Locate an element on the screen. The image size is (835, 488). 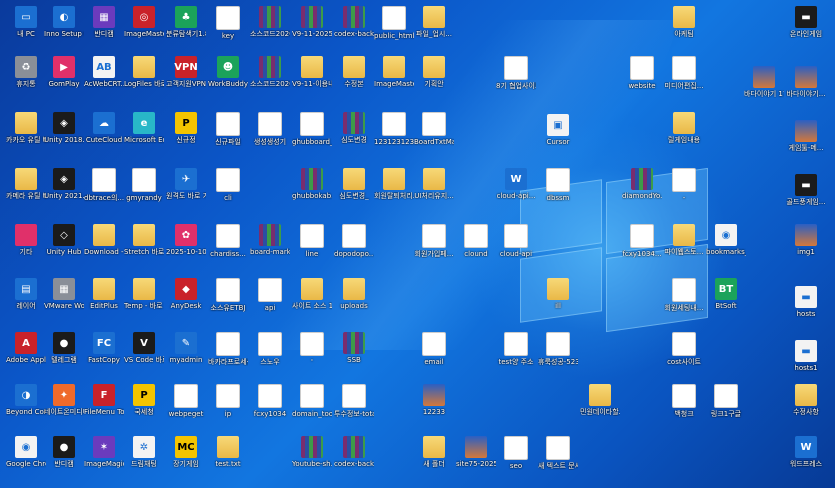
desktop-icon: 기획안 is located at coordinates (434, 75).